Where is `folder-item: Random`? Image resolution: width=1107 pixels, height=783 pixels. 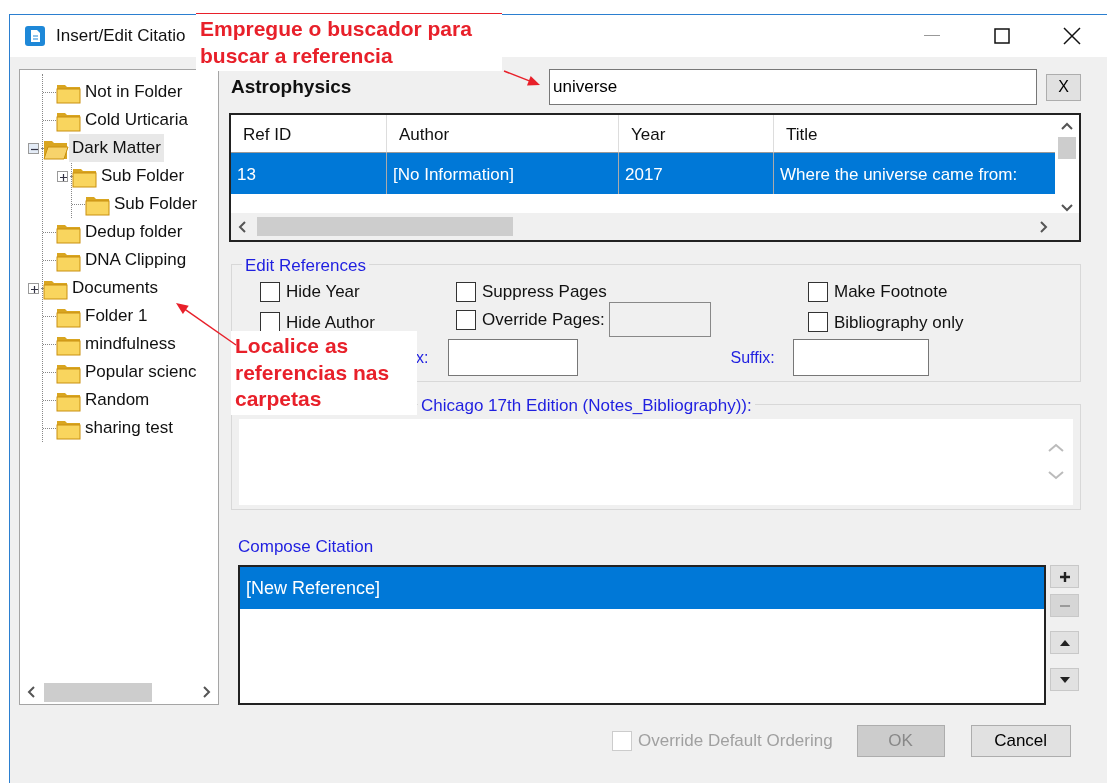
folder-item: Random is located at coordinates (117, 400).